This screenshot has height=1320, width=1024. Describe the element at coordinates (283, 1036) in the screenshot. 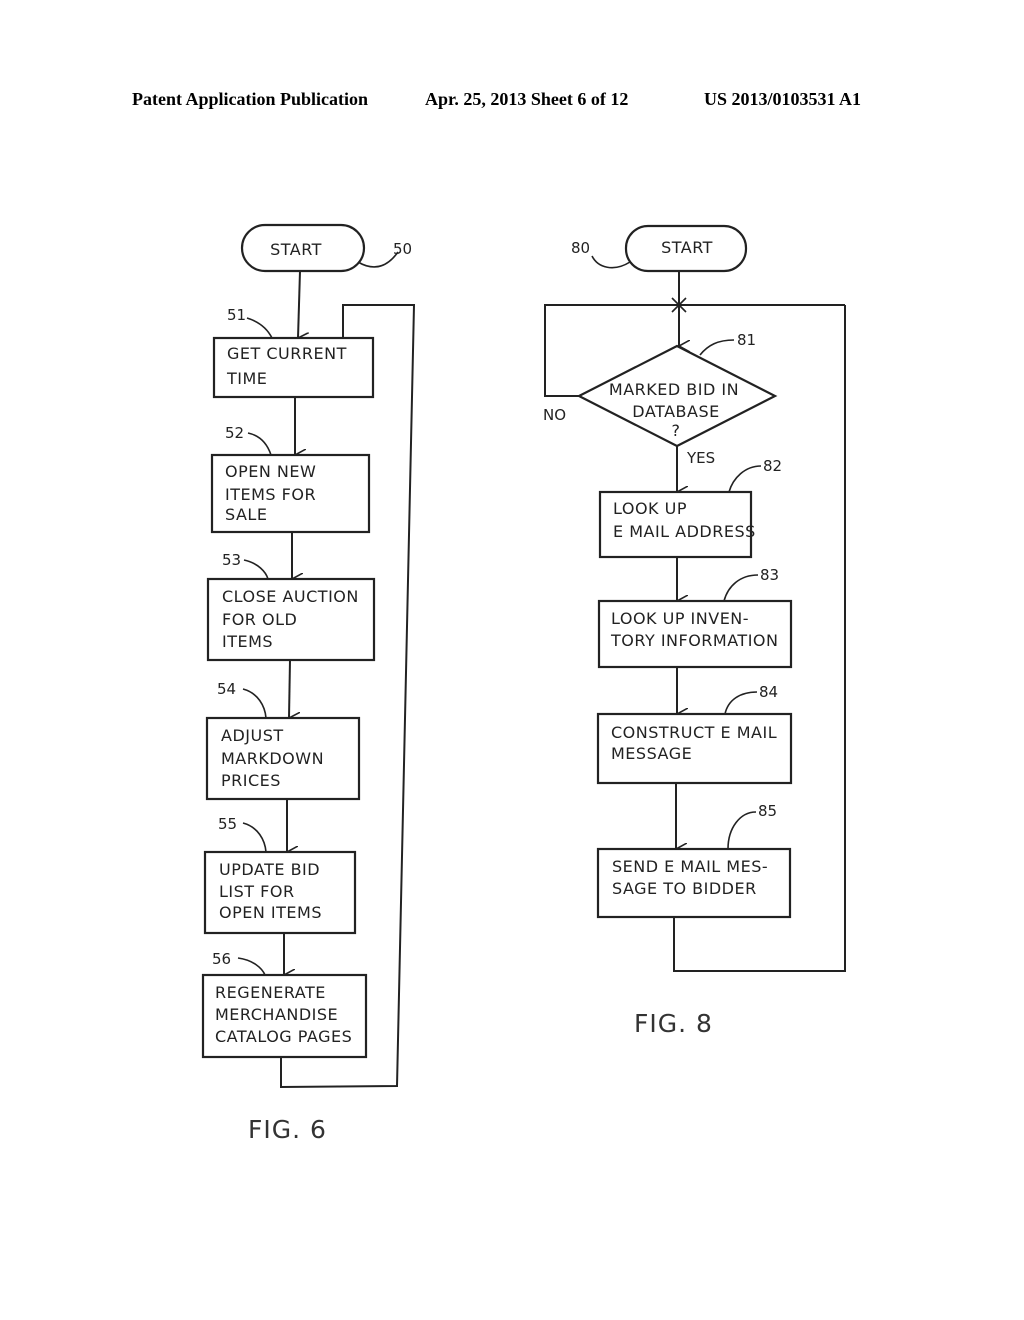

I see `step-text-line: CATALOG PAGES` at that location.